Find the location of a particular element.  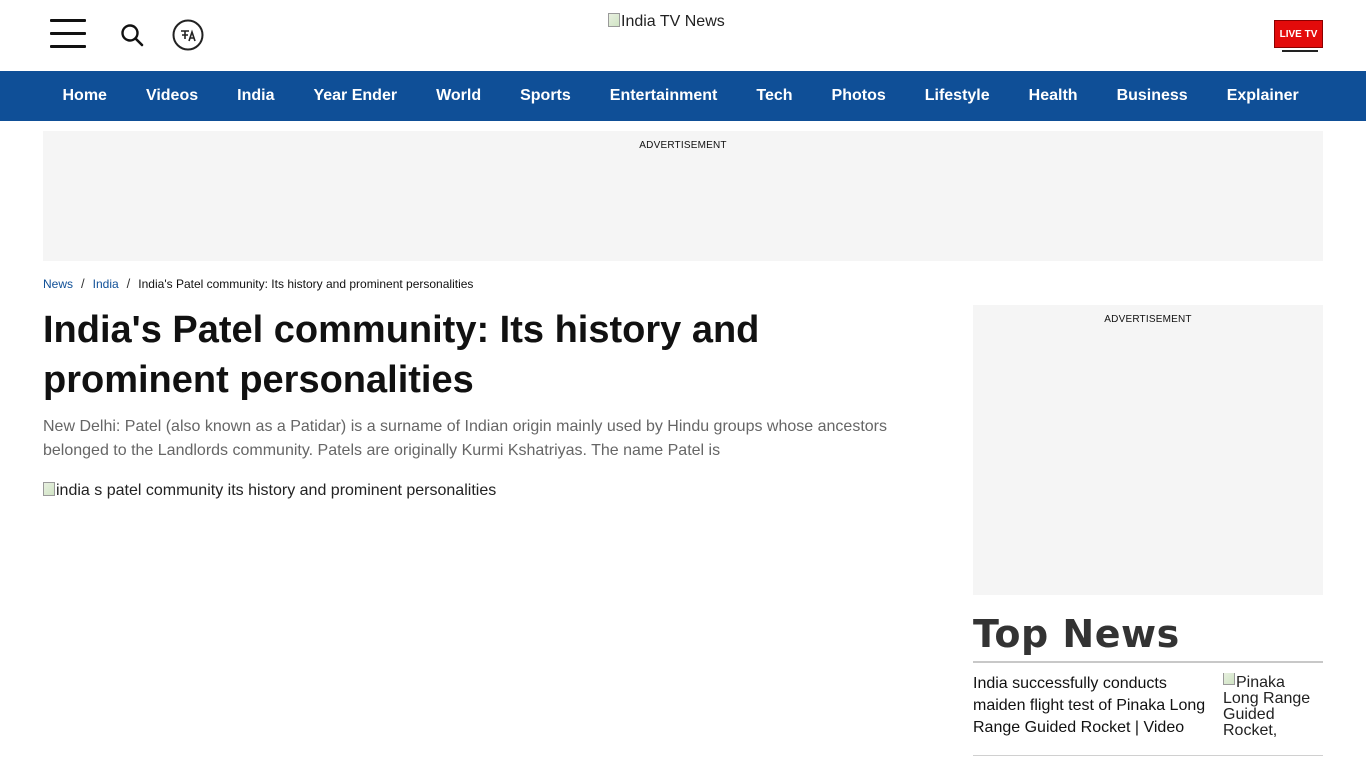

top-news-thumbnail: Pinaka Long Range Guided Rocket, DRDO is located at coordinates (1273, 706).